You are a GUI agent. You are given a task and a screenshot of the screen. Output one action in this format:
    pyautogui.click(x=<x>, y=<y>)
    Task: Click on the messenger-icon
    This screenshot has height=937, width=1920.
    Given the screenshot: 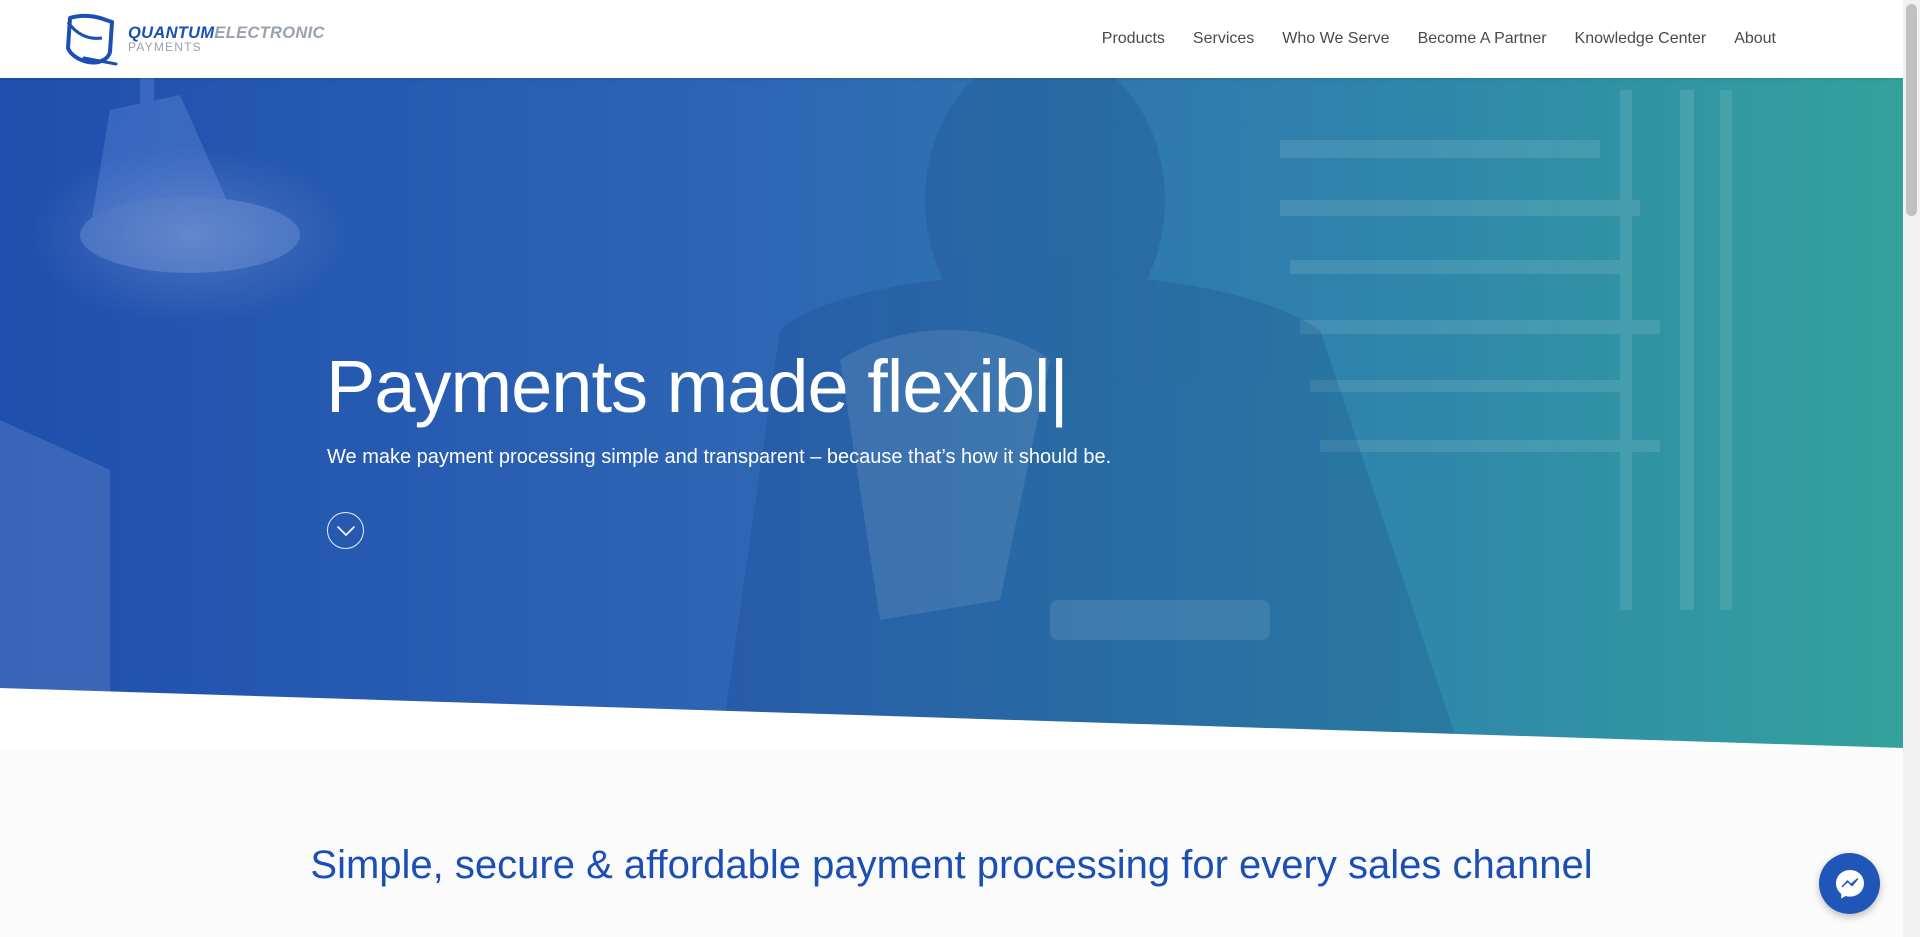 What is the action you would take?
    pyautogui.click(x=1849, y=883)
    